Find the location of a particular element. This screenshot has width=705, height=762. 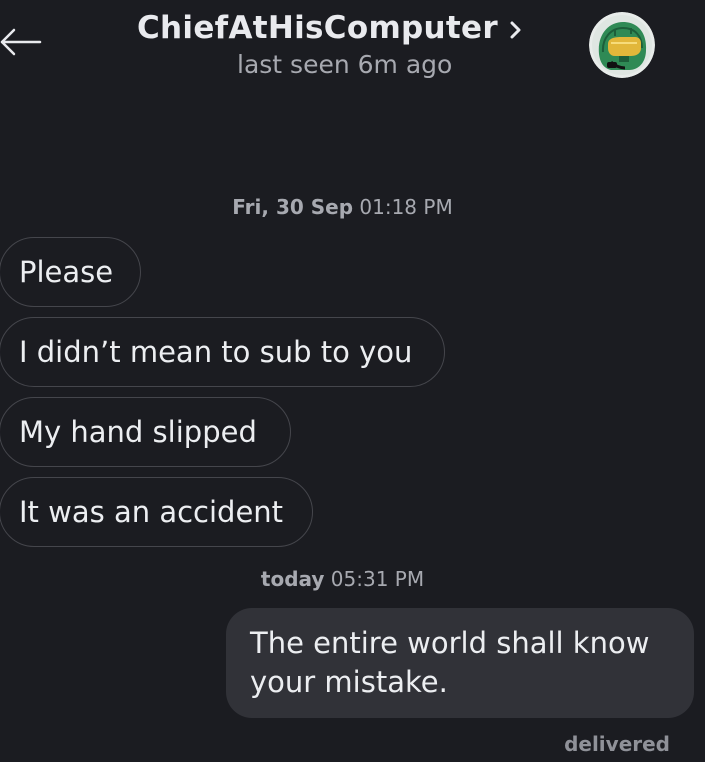

date-separator-time: 01:18 PM is located at coordinates (406, 207).